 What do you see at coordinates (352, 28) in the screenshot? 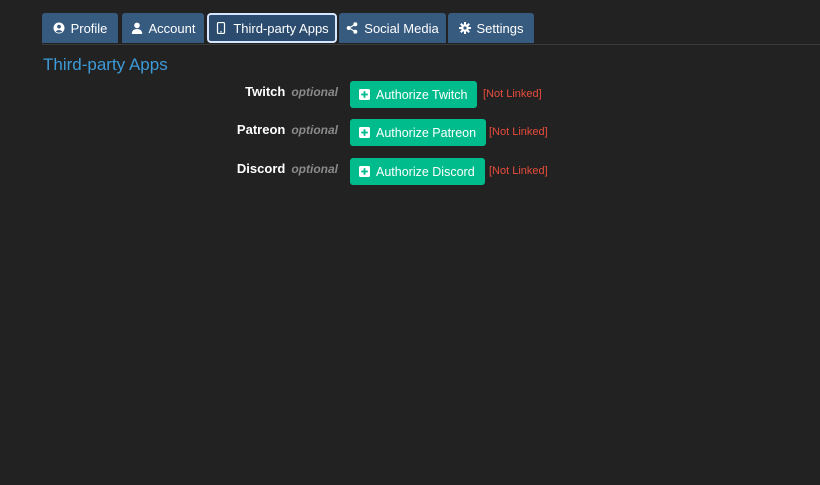
I see `share-icon` at bounding box center [352, 28].